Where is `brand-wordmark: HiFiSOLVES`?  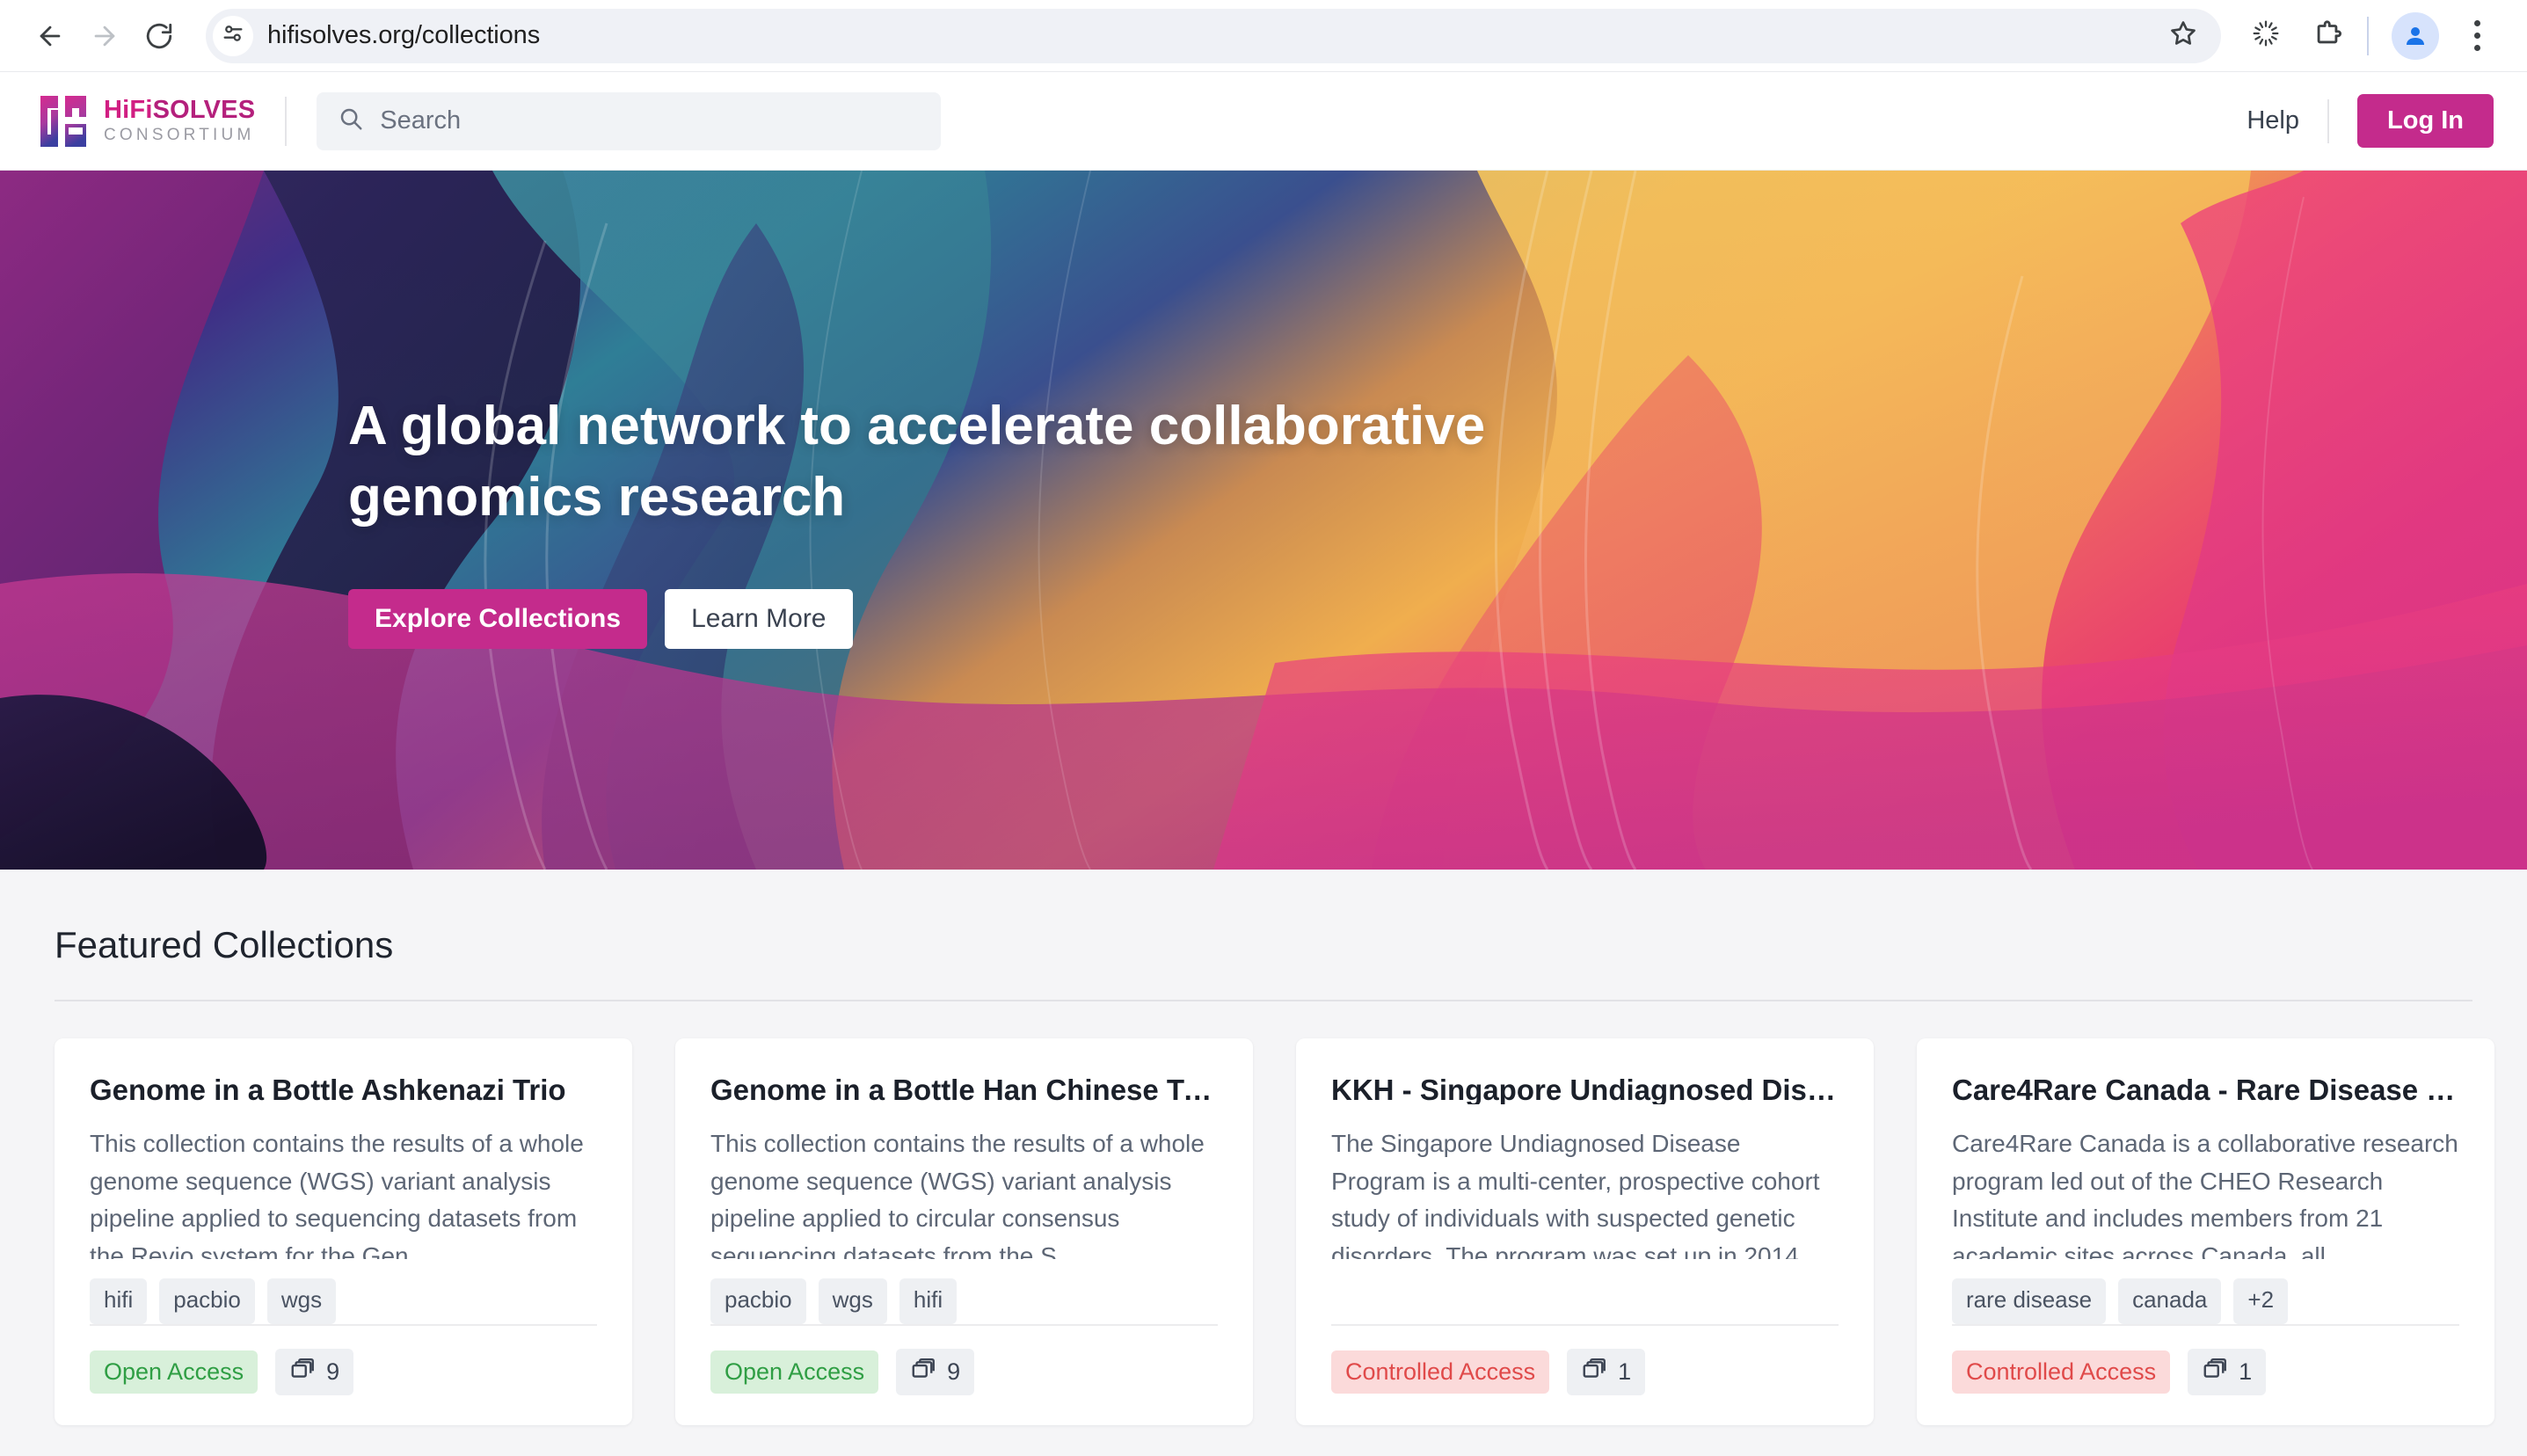
brand-wordmark: HiFiSOLVES is located at coordinates (179, 110).